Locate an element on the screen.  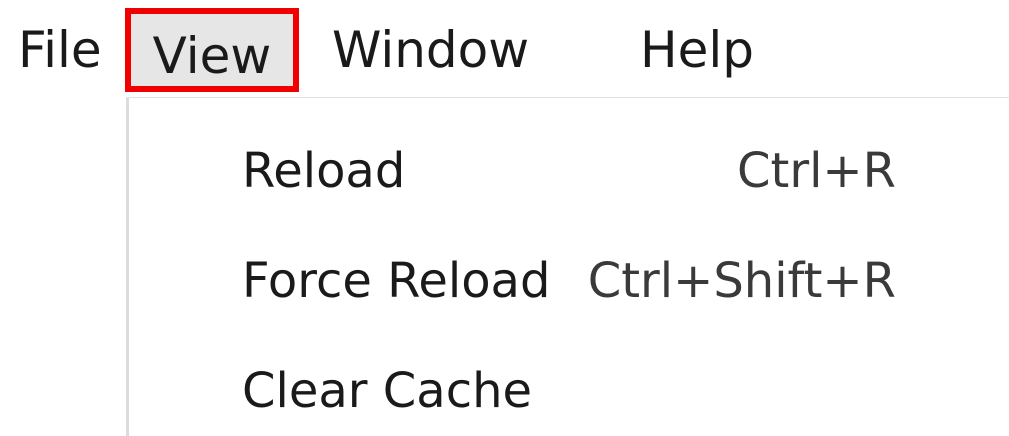
menu-view: View is located at coordinates (212, 50).